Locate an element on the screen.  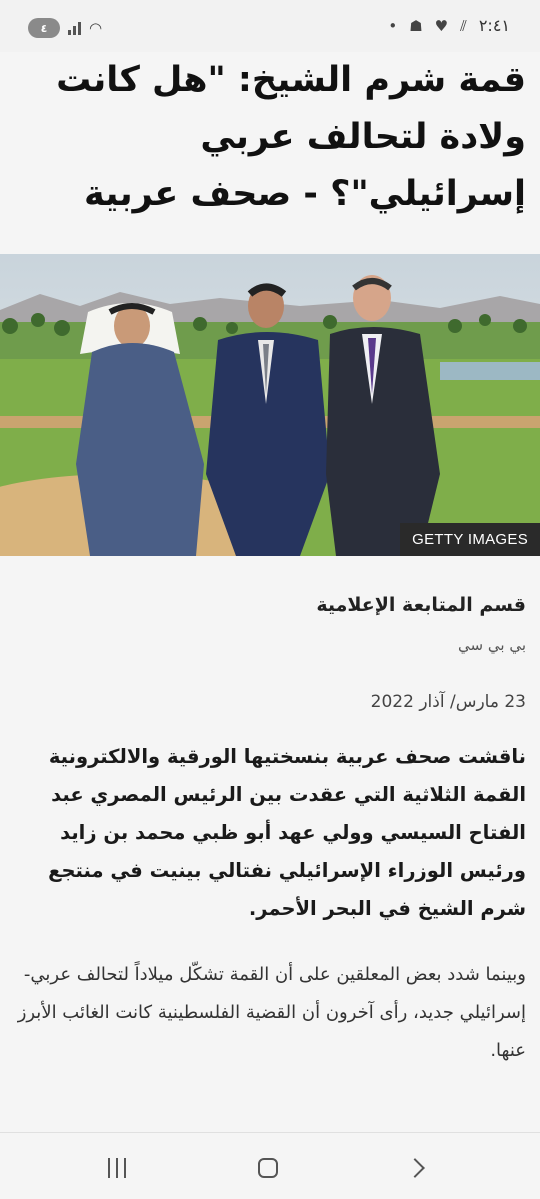
article-source: بي بي سي is located at coordinates (492, 645).